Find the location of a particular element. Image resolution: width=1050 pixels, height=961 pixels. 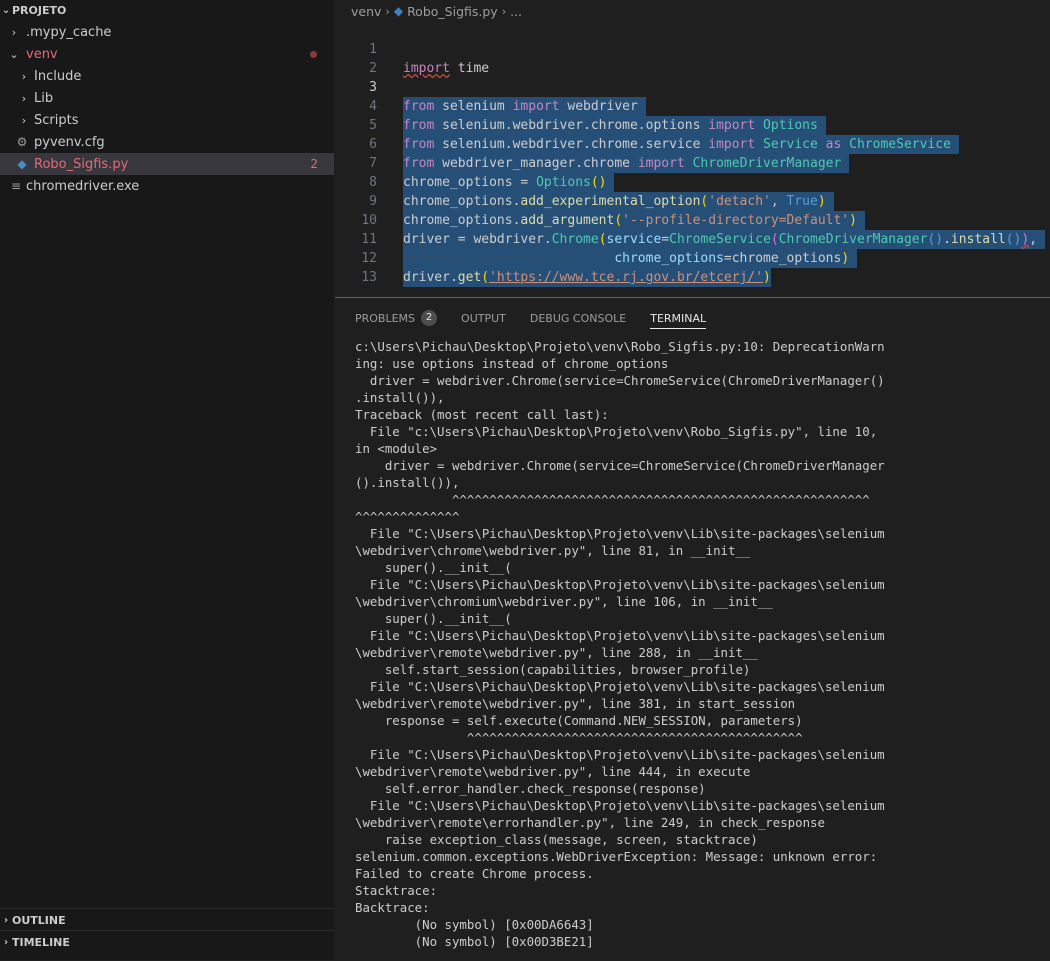

tab-problems: PROBLEMS 2 is located at coordinates (396, 318).